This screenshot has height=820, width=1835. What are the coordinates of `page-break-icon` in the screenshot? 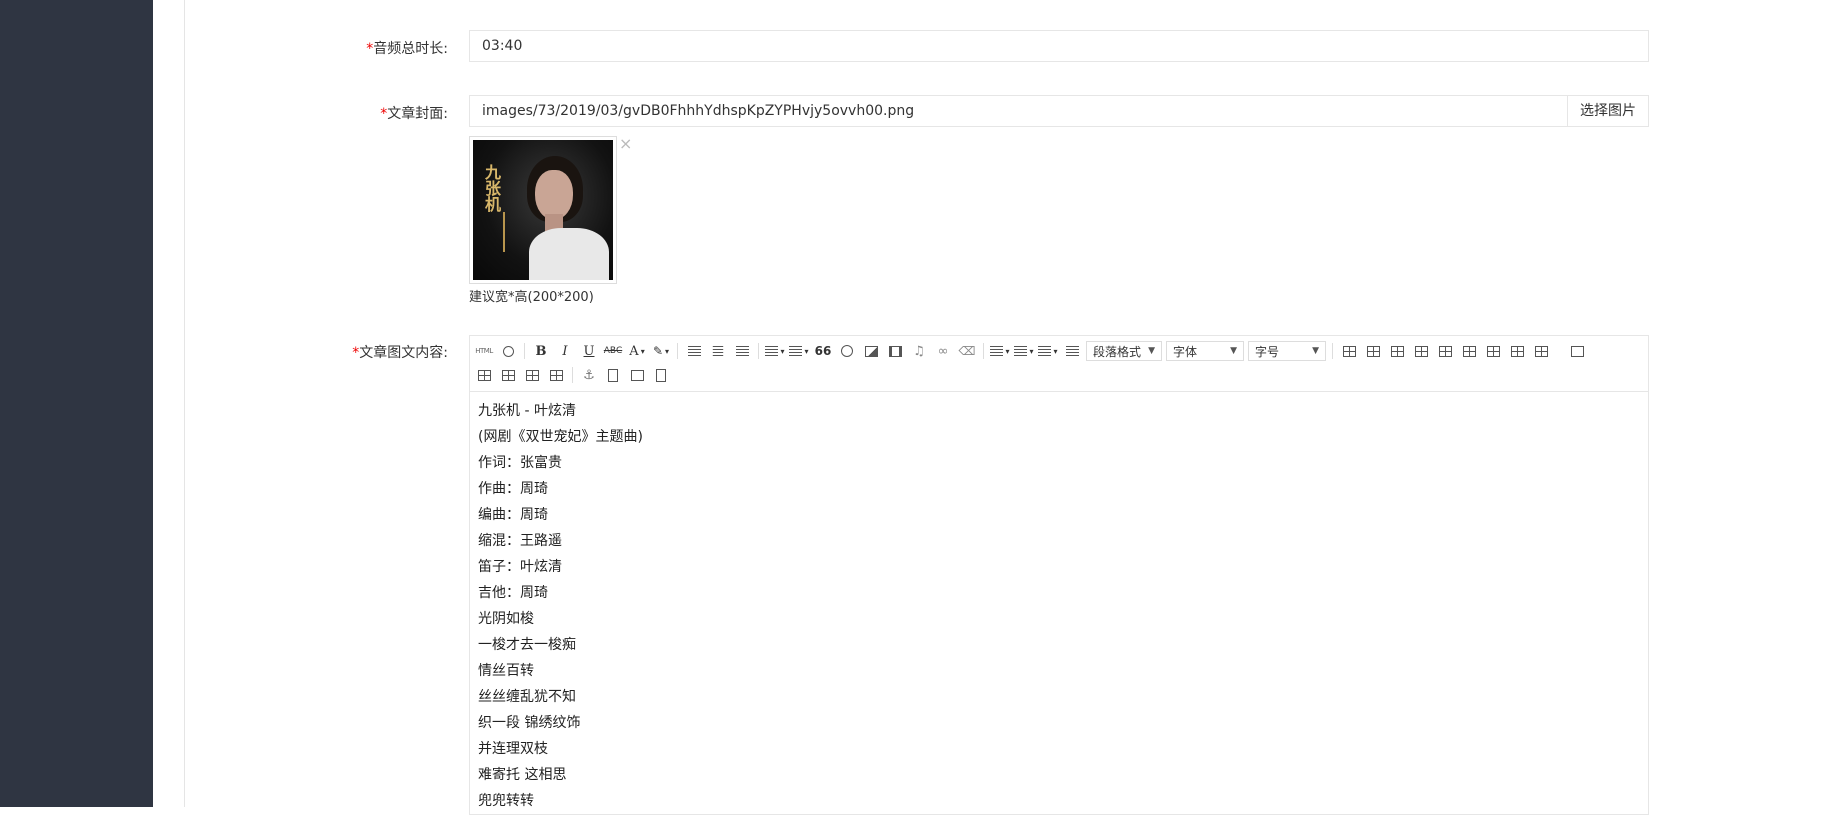 It's located at (613, 375).